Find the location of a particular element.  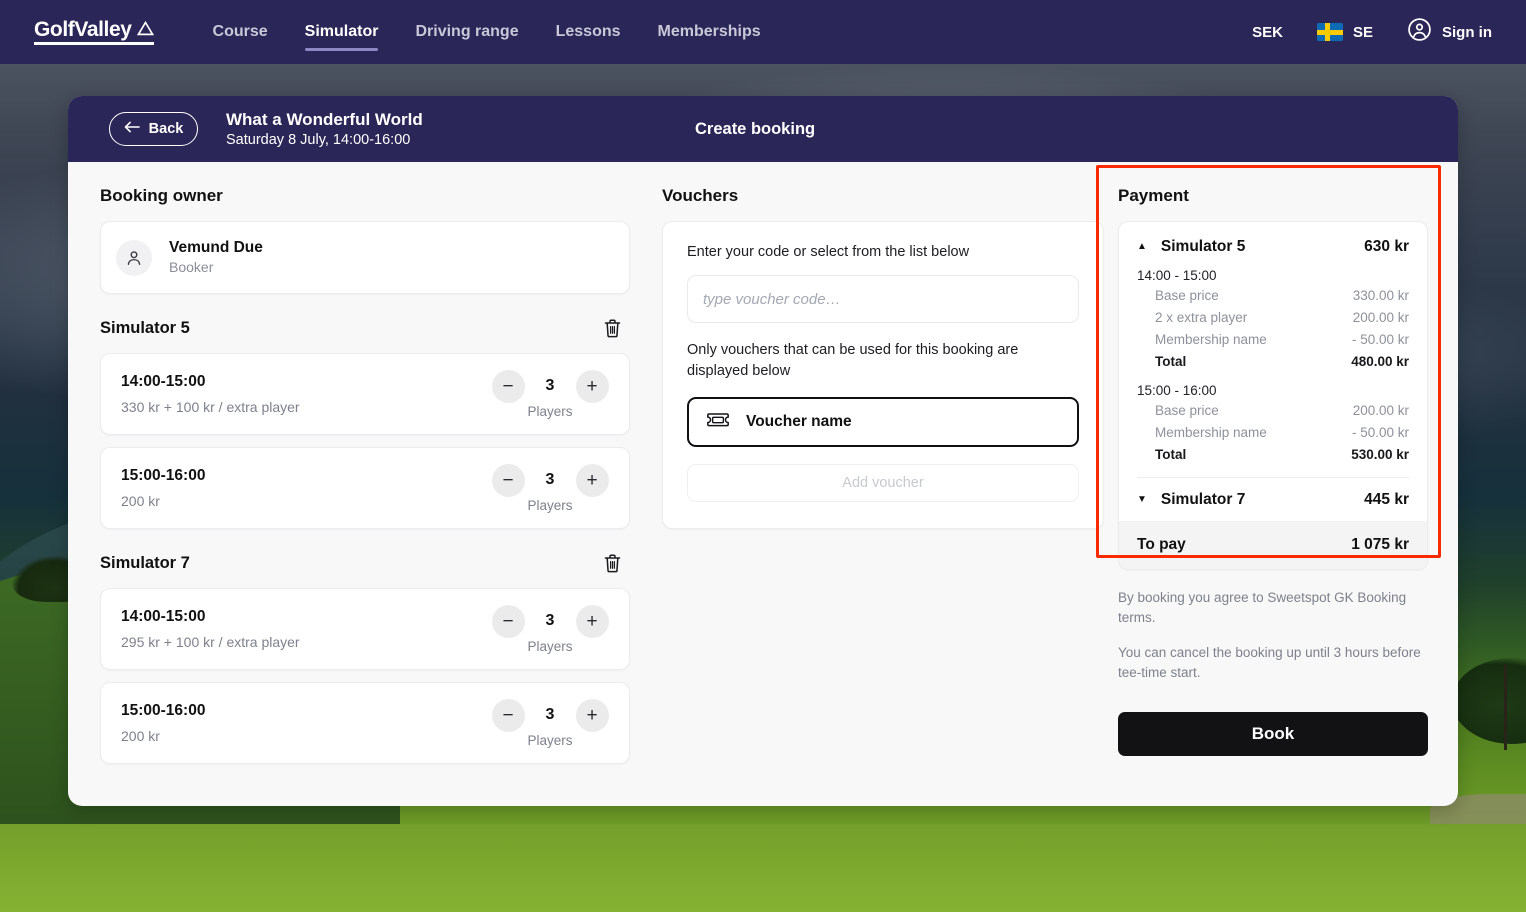

payment-line-value: 200.00 kr is located at coordinates (1380, 410).